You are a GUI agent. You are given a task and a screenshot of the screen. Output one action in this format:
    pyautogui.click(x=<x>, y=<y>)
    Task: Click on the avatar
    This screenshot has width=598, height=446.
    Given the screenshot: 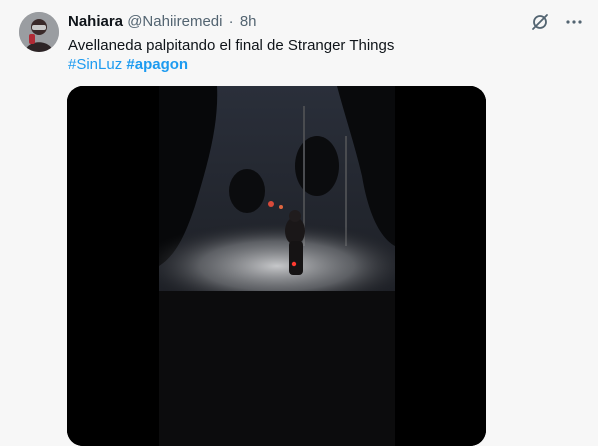 What is the action you would take?
    pyautogui.click(x=39, y=32)
    